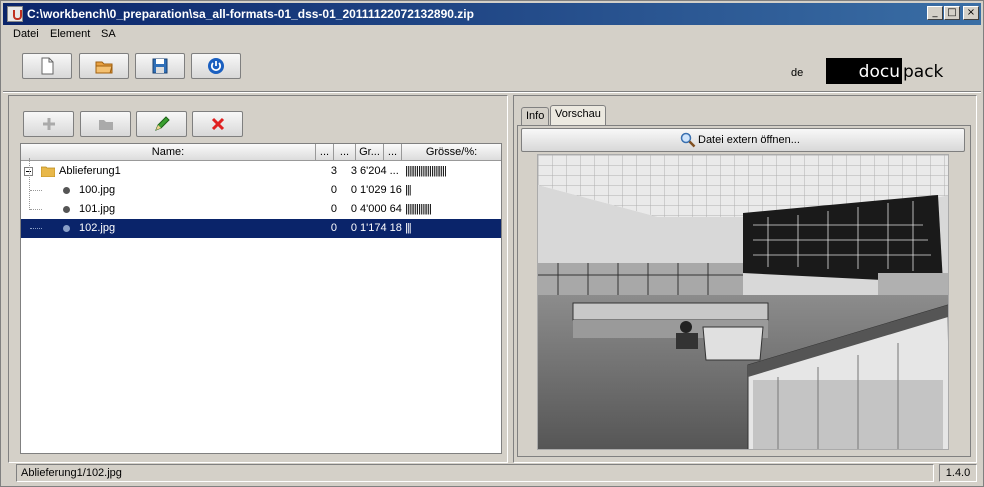 The height and width of the screenshot is (487, 984). What do you see at coordinates (97, 209) in the screenshot?
I see `row-name: 101.jpg` at bounding box center [97, 209].